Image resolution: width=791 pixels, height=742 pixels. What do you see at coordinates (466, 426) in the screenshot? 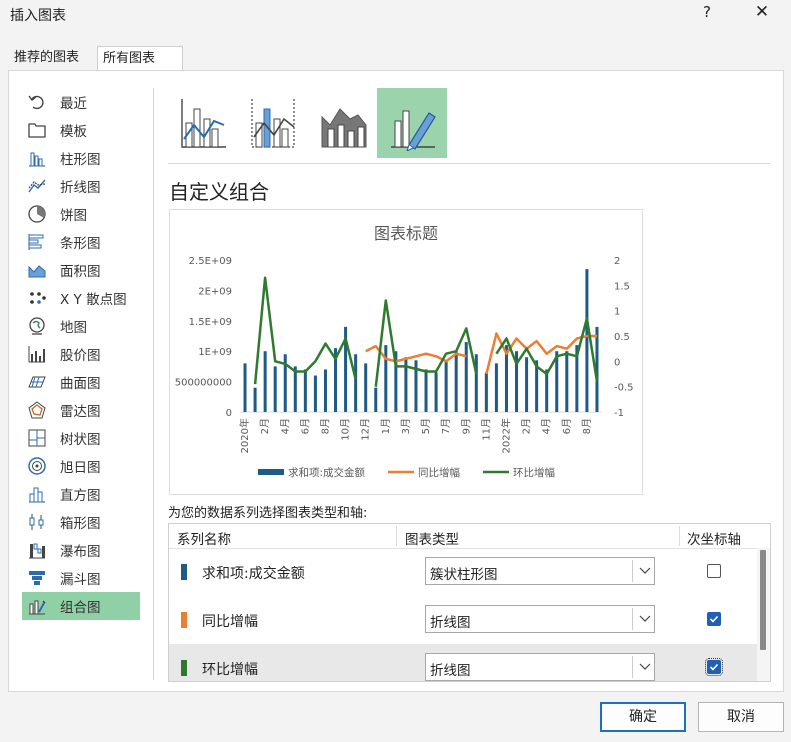
I see `x-tick-label: 9月` at bounding box center [466, 426].